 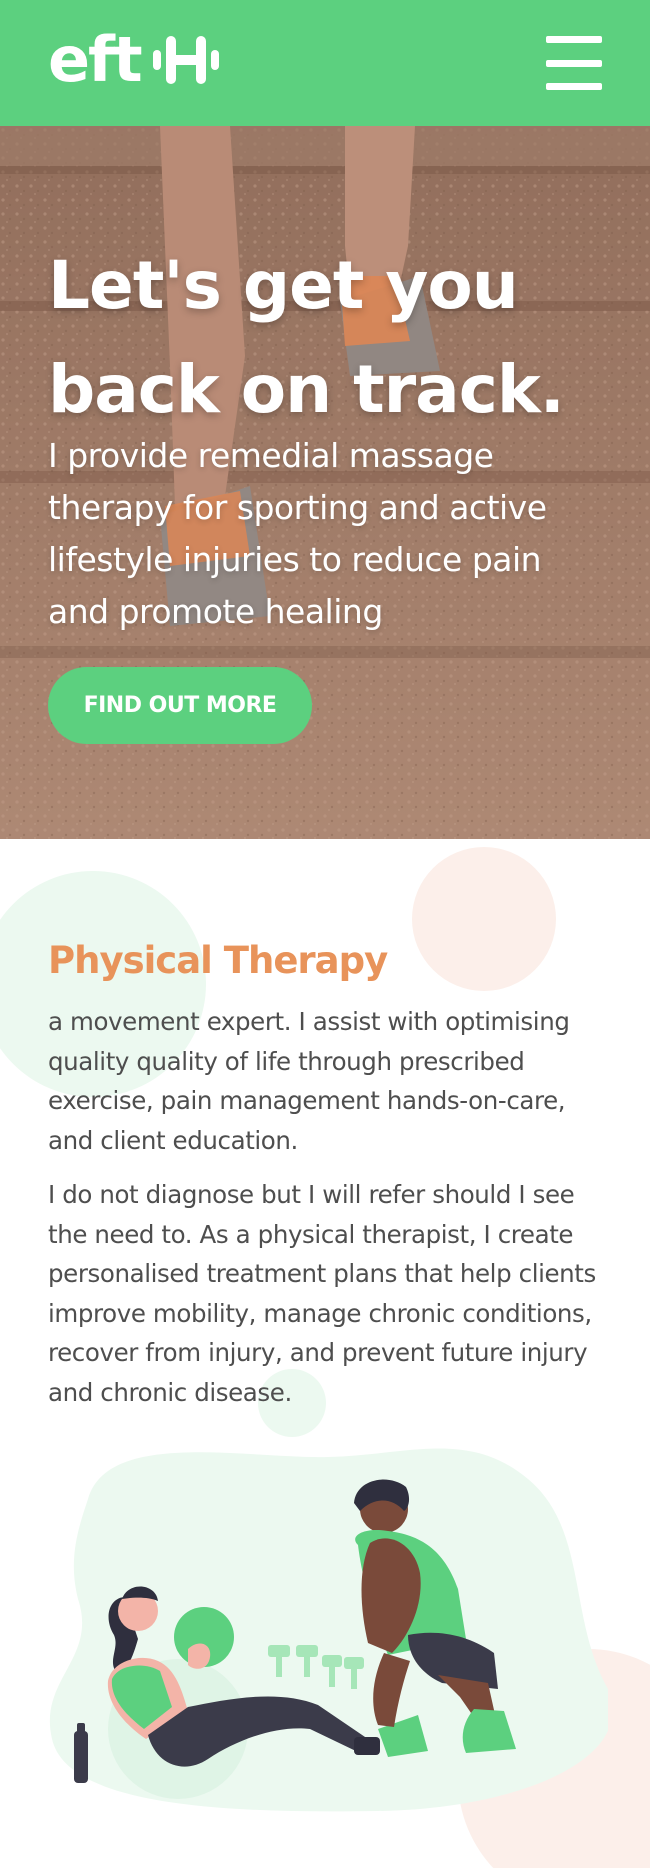 What do you see at coordinates (218, 960) in the screenshot?
I see `section-title: Physical Therapy` at bounding box center [218, 960].